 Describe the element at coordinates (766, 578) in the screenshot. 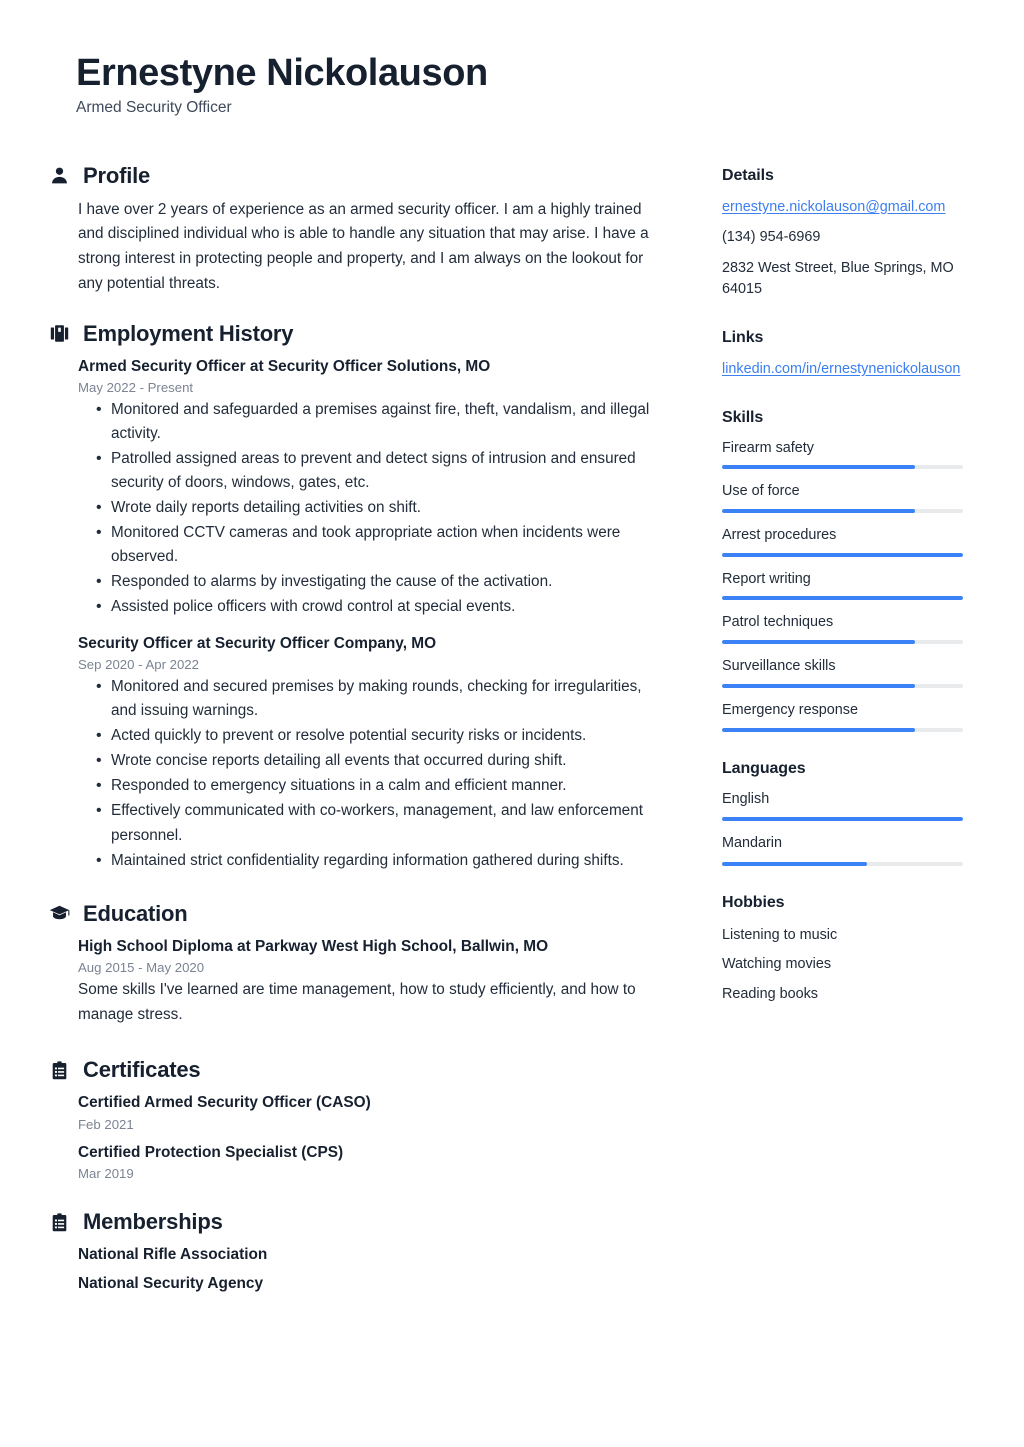

I see `skill-label: Report writing` at that location.